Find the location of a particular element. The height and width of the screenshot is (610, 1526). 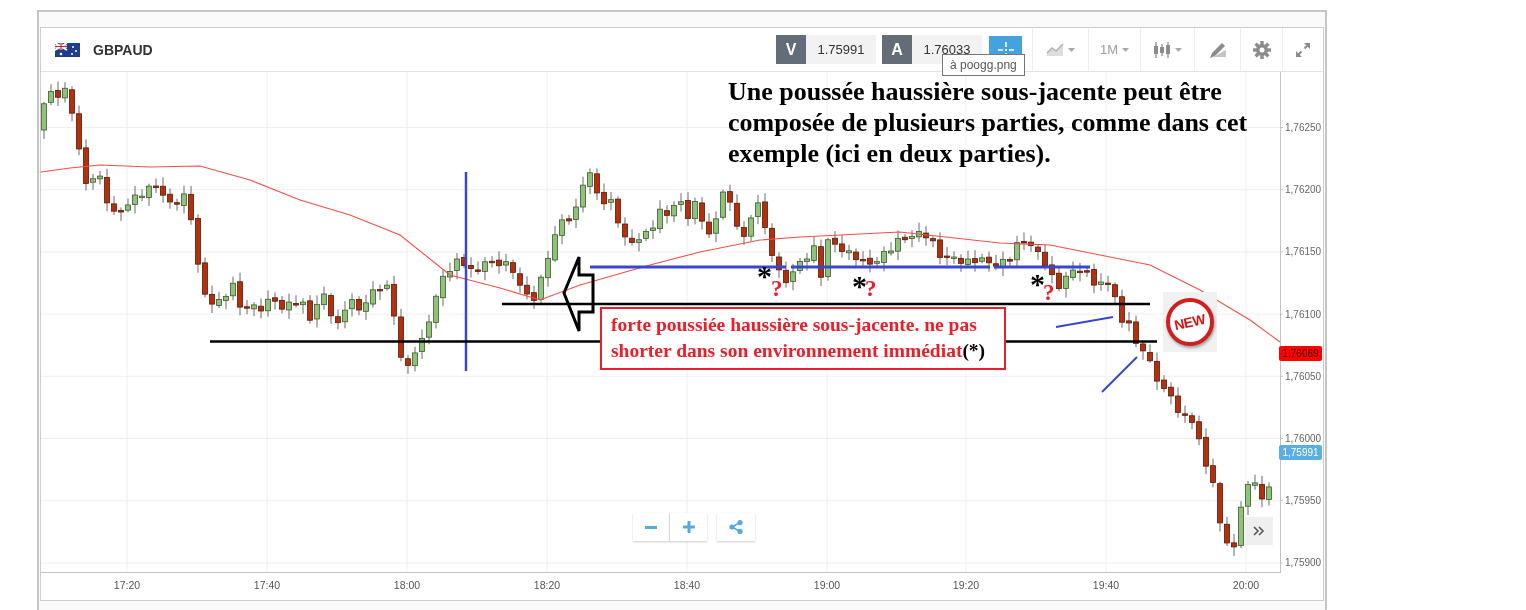

share-button is located at coordinates (736, 527).